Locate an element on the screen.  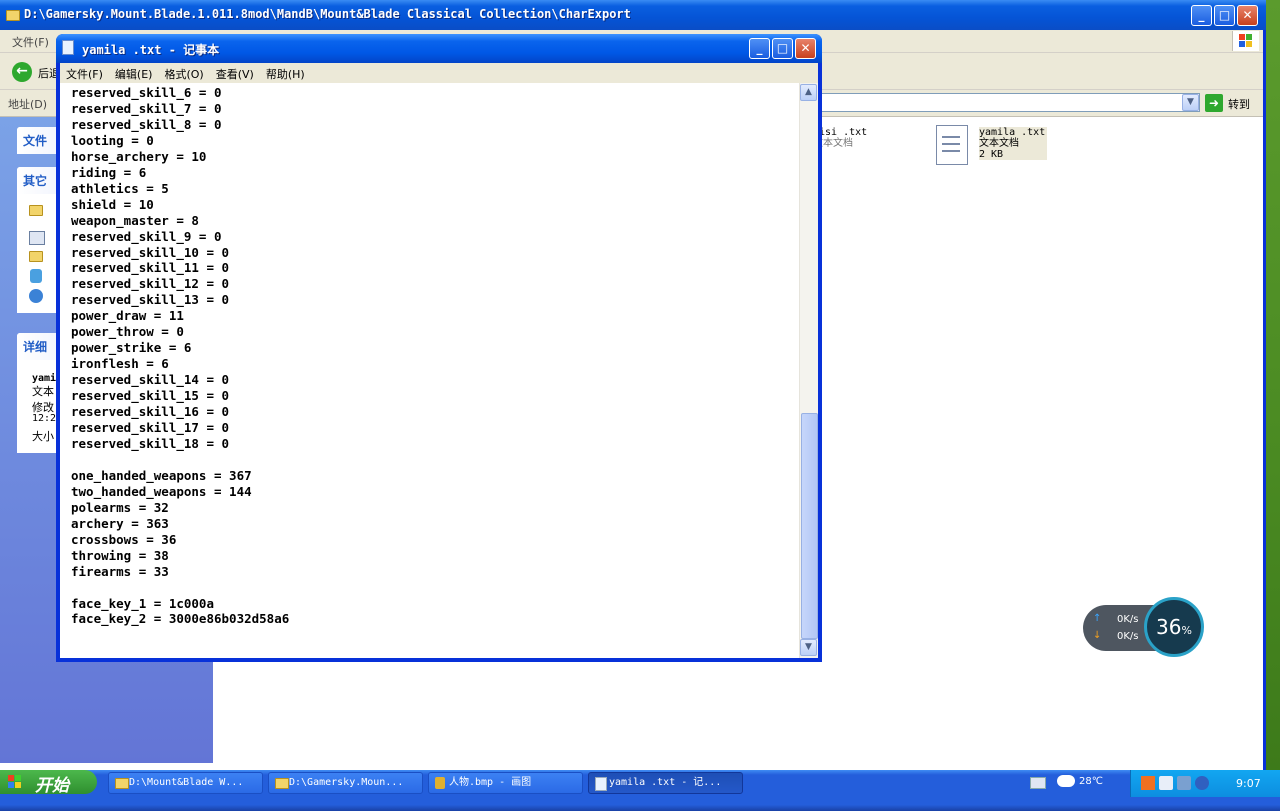
network-icon is located at coordinates (36, 296).